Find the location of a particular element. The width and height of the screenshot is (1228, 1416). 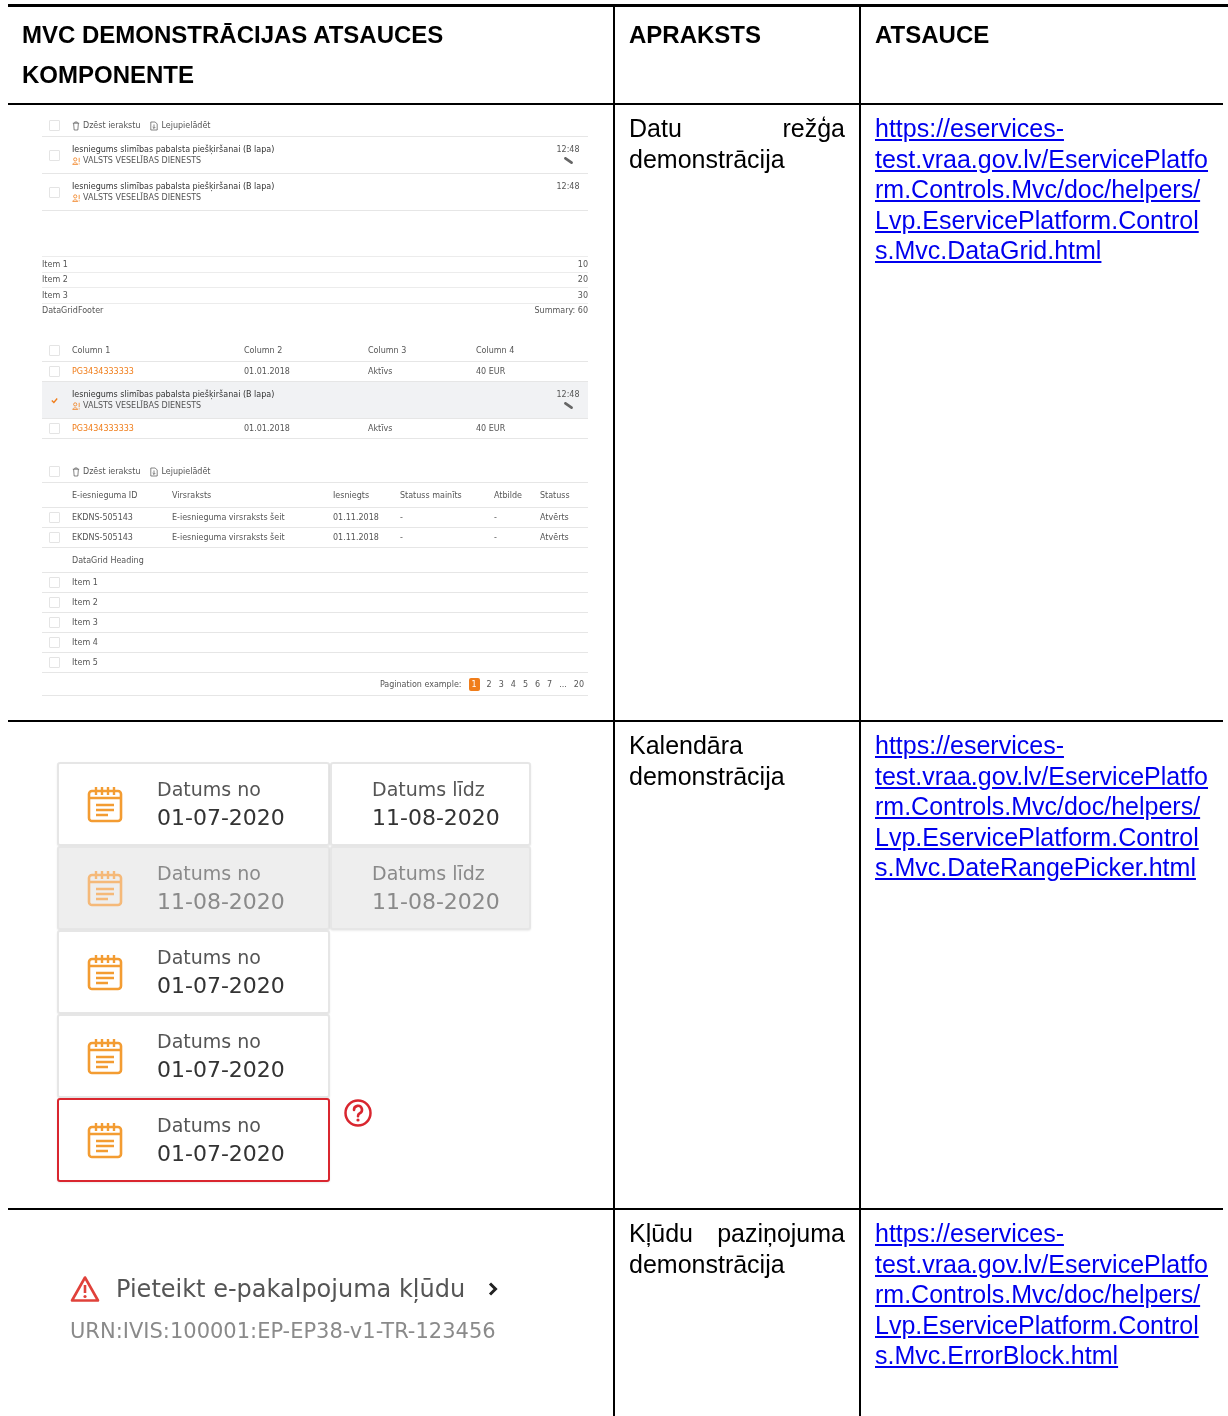

warning-icon is located at coordinates (85, 1289).